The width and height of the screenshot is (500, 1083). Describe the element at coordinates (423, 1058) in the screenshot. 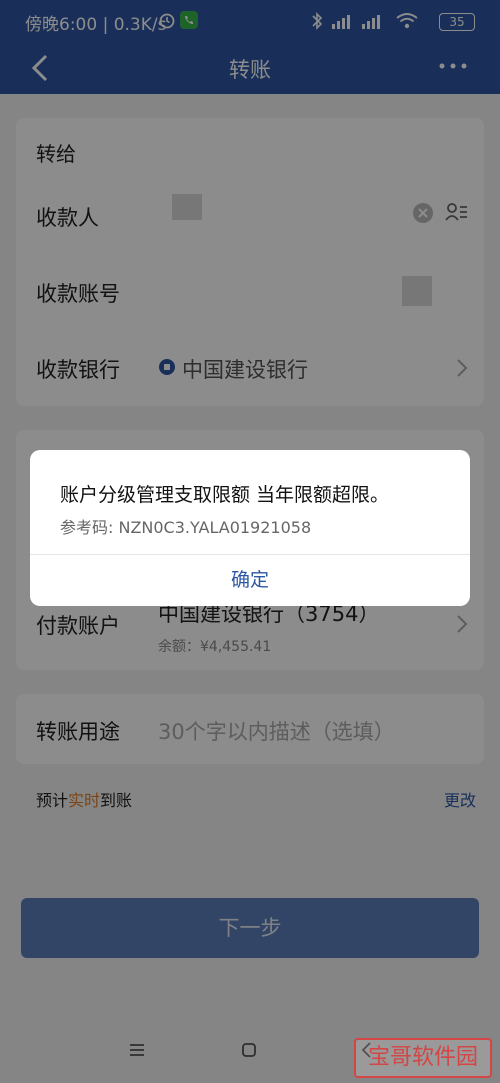

I see `watermark-logo: 宝哥软件园` at that location.